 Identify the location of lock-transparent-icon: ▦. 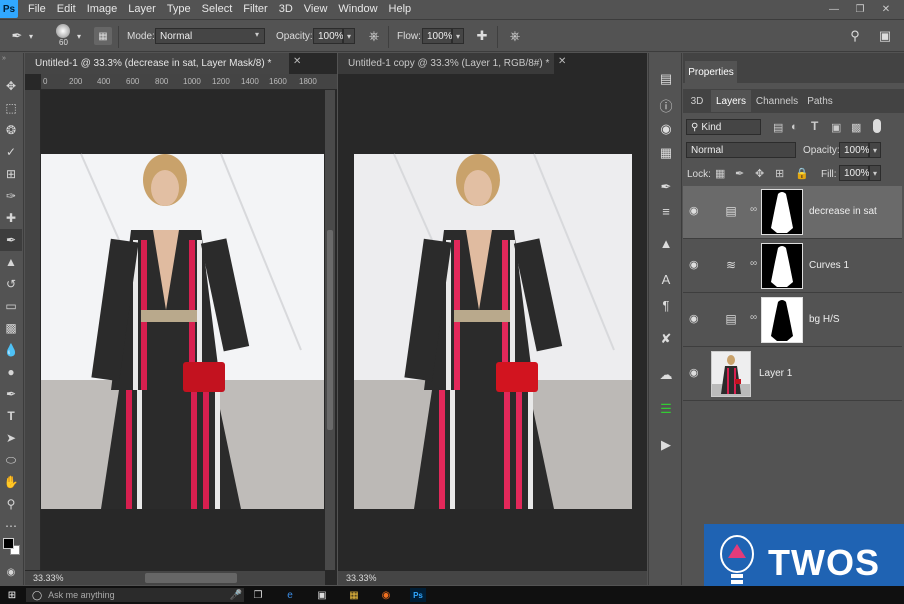
(720, 173).